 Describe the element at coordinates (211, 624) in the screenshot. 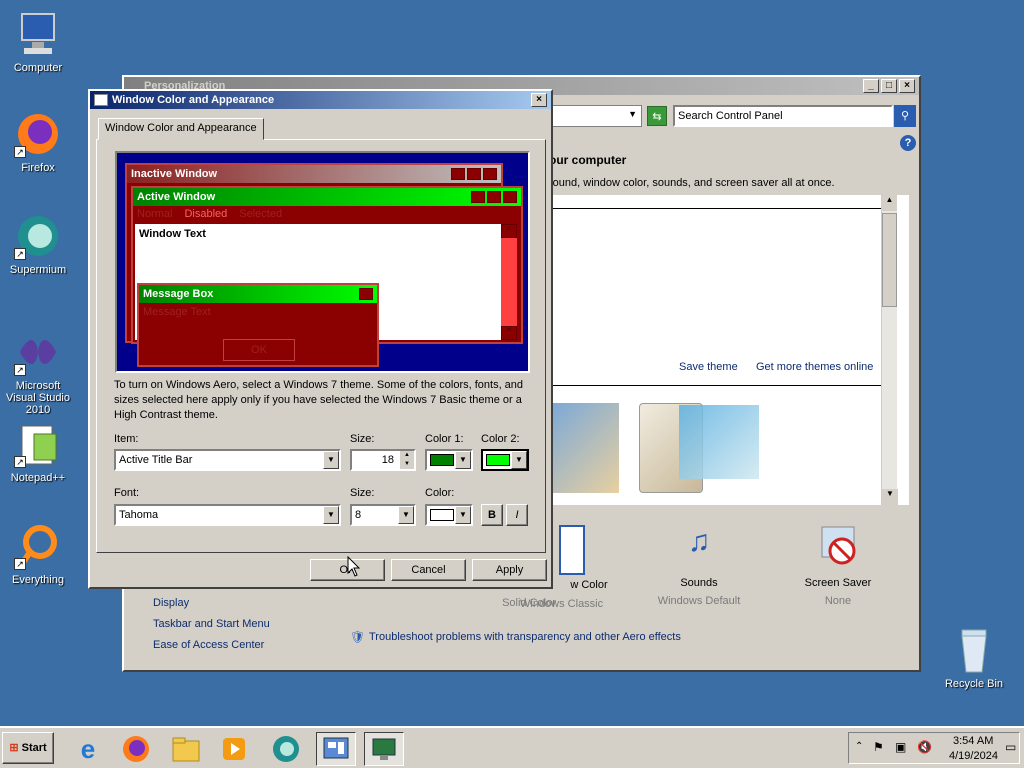

I see `sidebar-link-taskbar: Taskbar and Start Menu` at that location.